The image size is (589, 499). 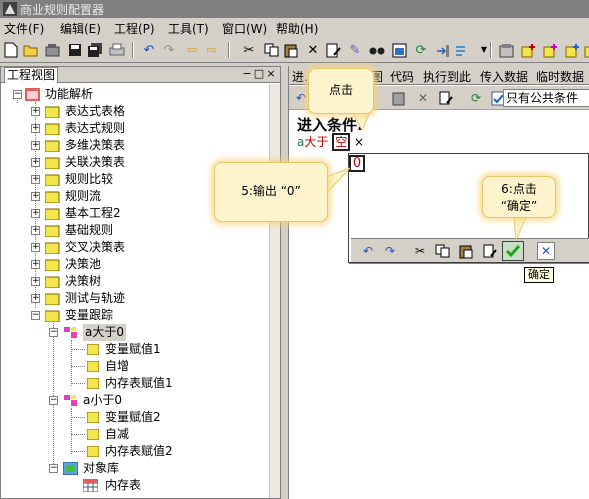 What do you see at coordinates (134, 298) in the screenshot?
I see `tree-node: + 测试与轨迹` at bounding box center [134, 298].